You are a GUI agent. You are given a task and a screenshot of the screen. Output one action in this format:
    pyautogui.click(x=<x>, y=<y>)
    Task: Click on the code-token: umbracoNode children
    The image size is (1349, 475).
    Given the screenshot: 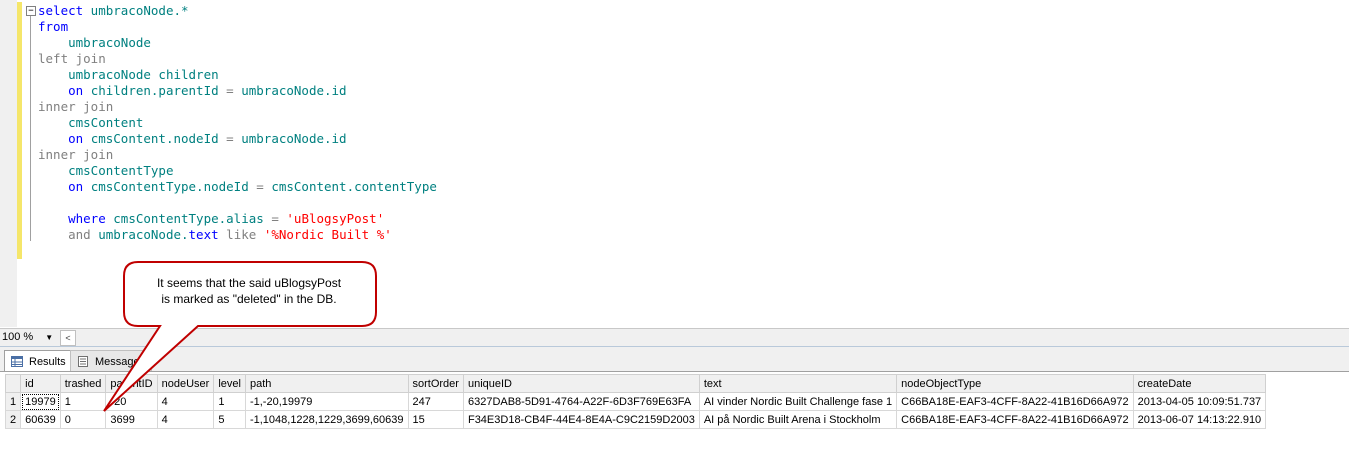 What is the action you would take?
    pyautogui.click(x=143, y=74)
    